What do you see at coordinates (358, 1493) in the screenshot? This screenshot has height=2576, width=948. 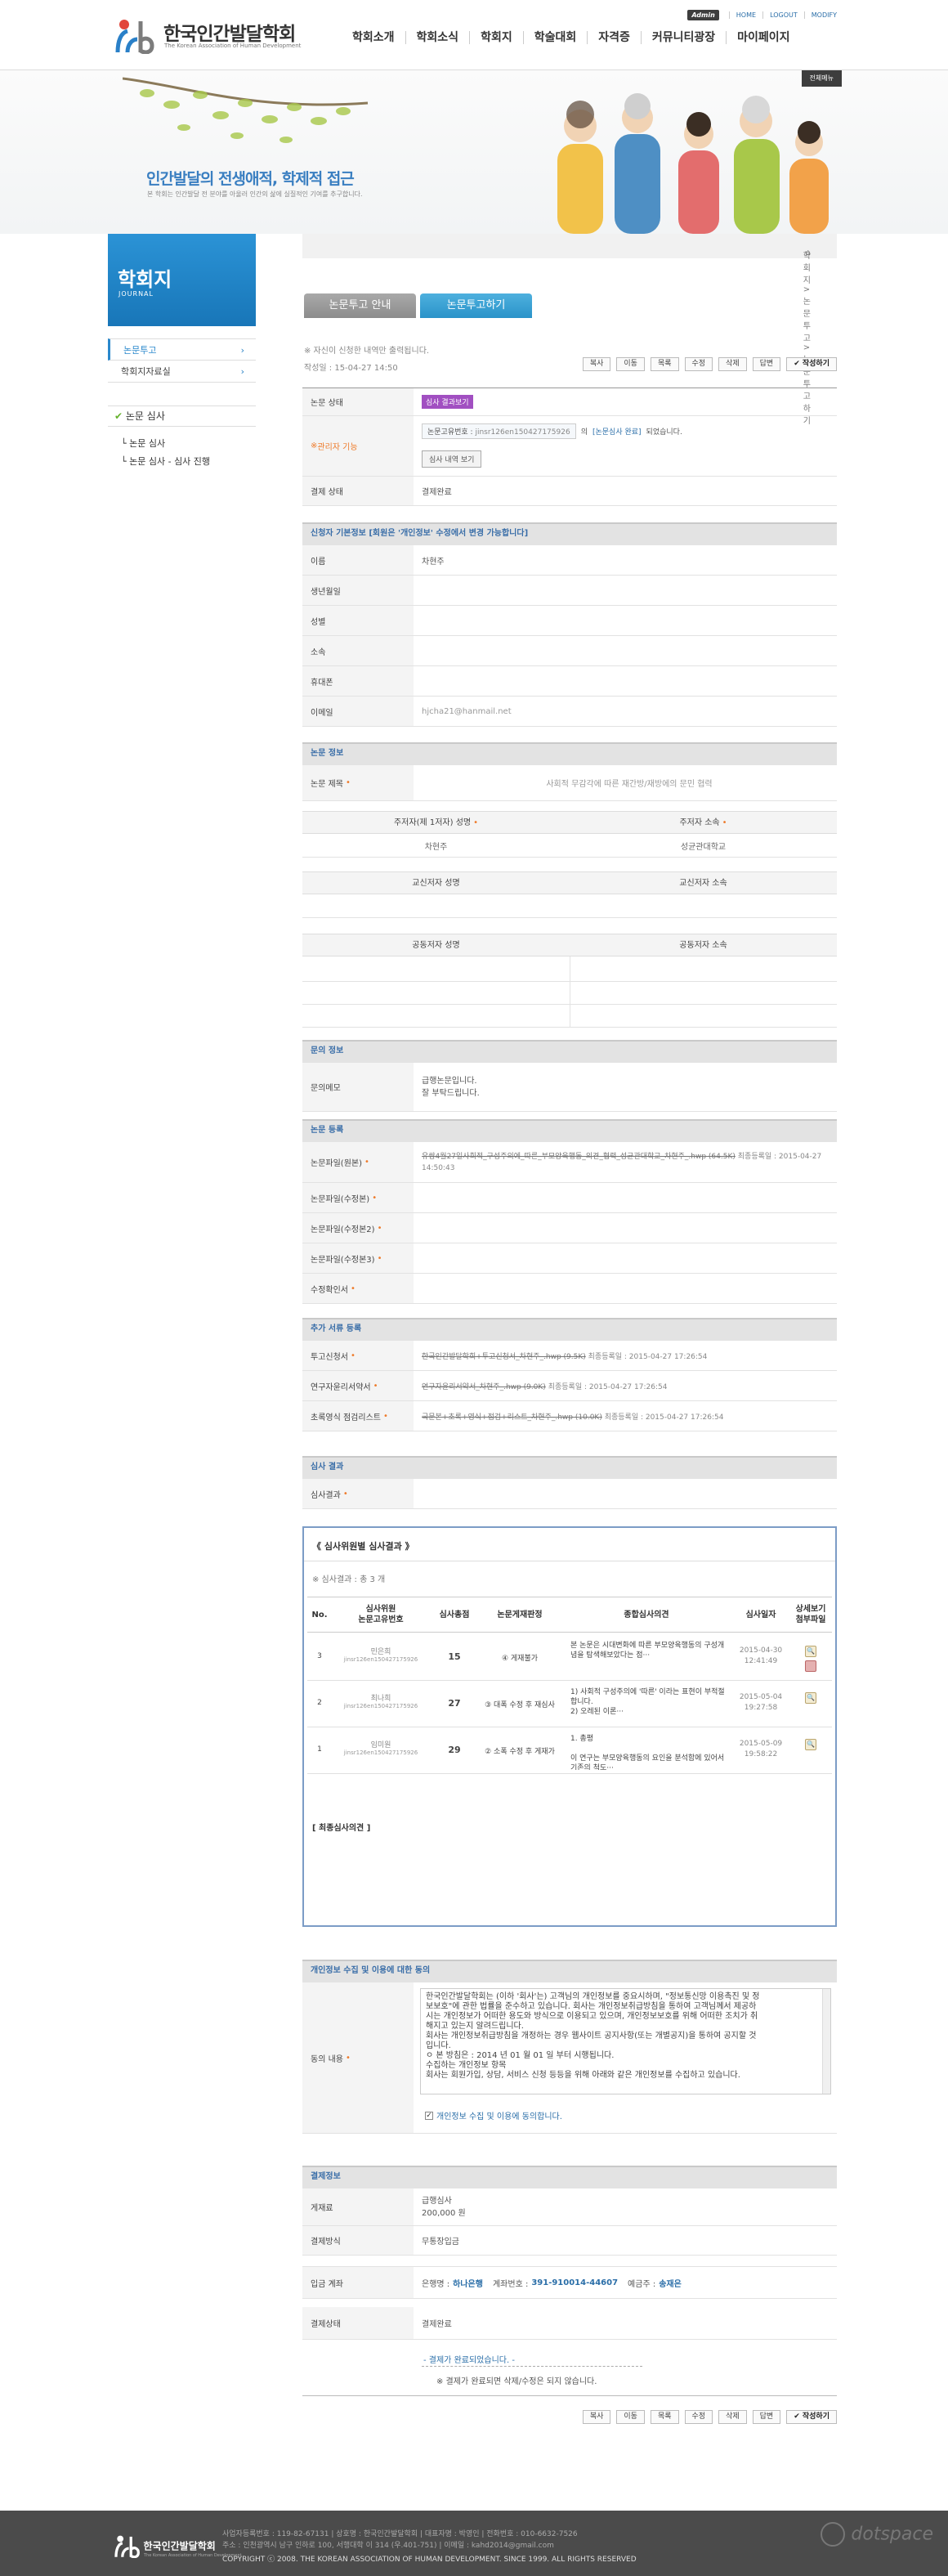 I see `label: 심사결과 •` at bounding box center [358, 1493].